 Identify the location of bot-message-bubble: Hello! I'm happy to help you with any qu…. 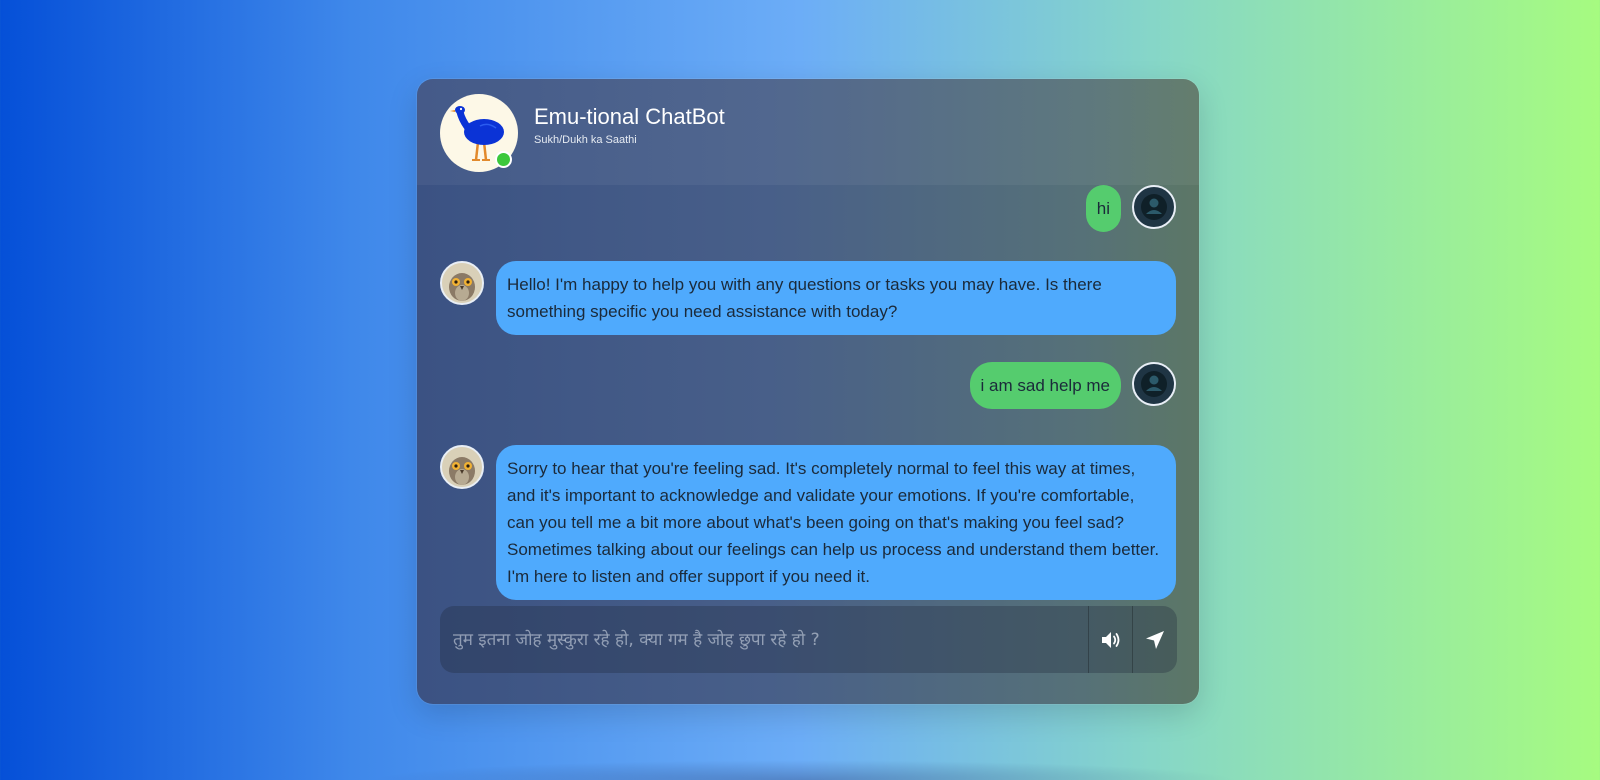
(836, 298).